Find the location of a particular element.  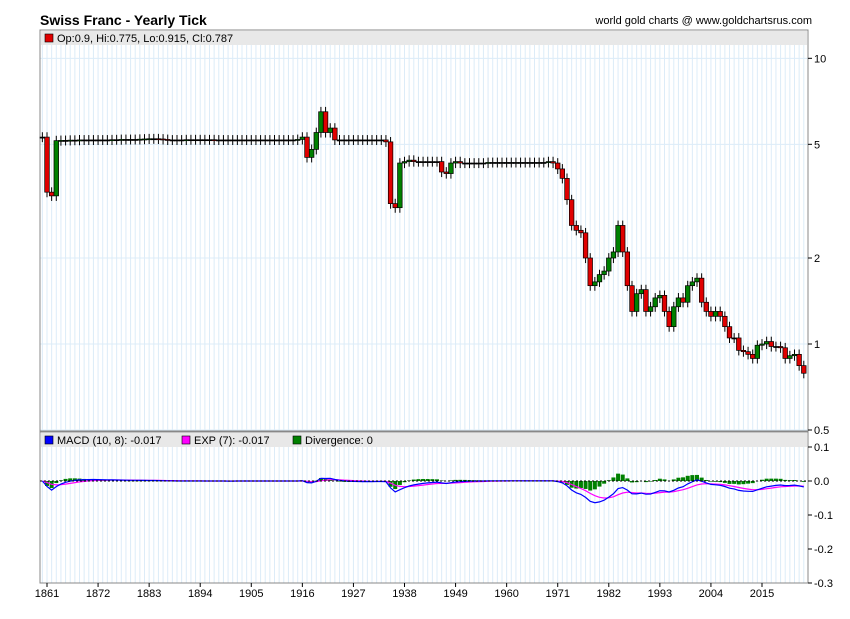

x-tick-label: 1905 is located at coordinates (251, 594).